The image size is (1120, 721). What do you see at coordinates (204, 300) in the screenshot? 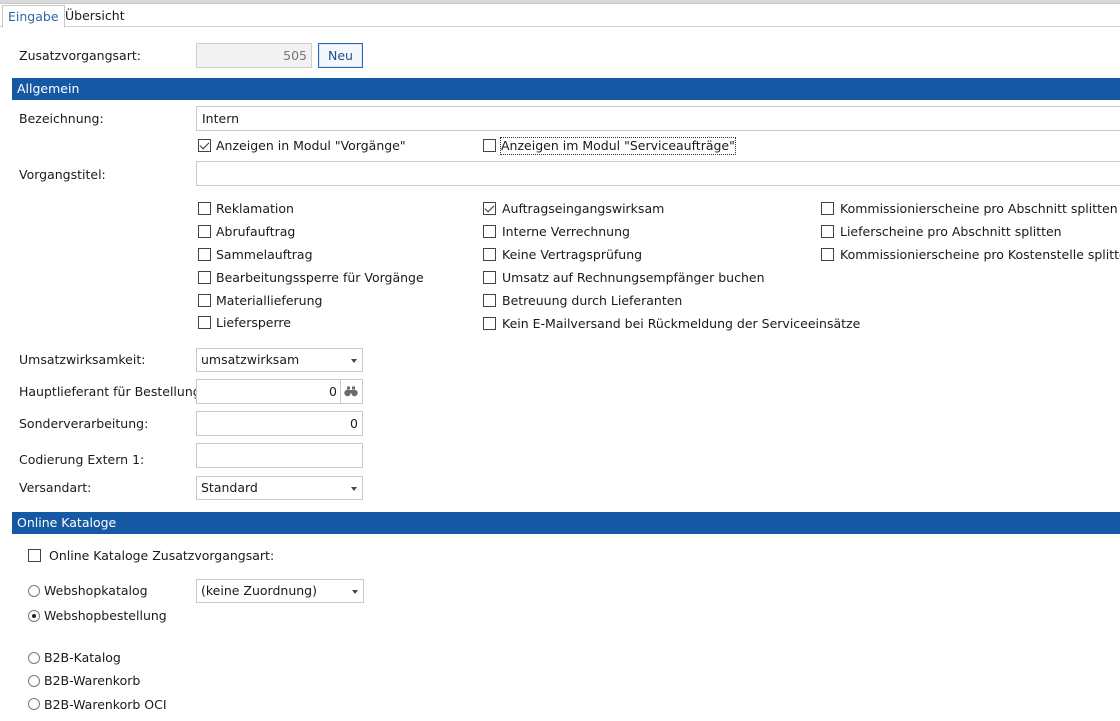
I see `materiallieferung-checkbox` at bounding box center [204, 300].